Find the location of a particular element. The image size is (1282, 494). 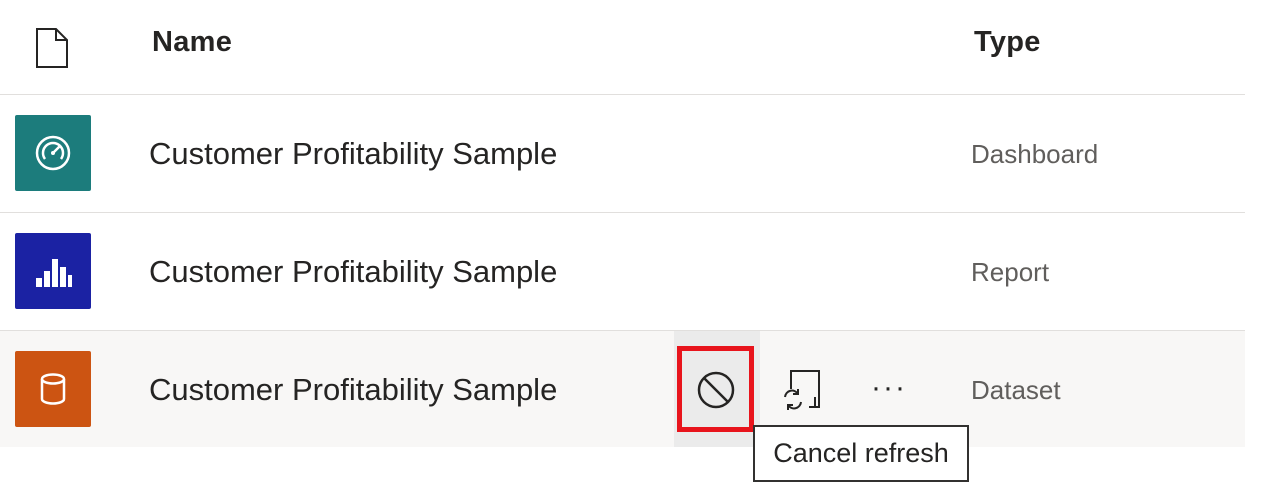

report-tile is located at coordinates (53, 271).